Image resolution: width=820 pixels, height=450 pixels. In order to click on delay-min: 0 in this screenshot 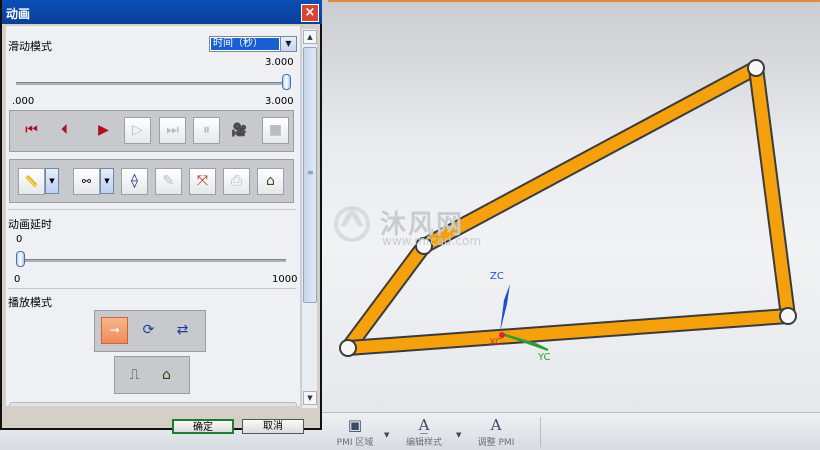, I will do `click(17, 279)`.